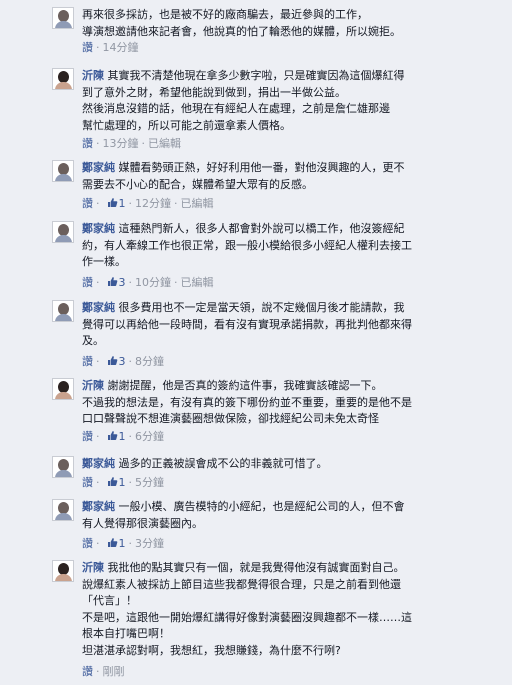 The width and height of the screenshot is (512, 685). I want to click on comment-timestamp: 剛剛, so click(114, 671).